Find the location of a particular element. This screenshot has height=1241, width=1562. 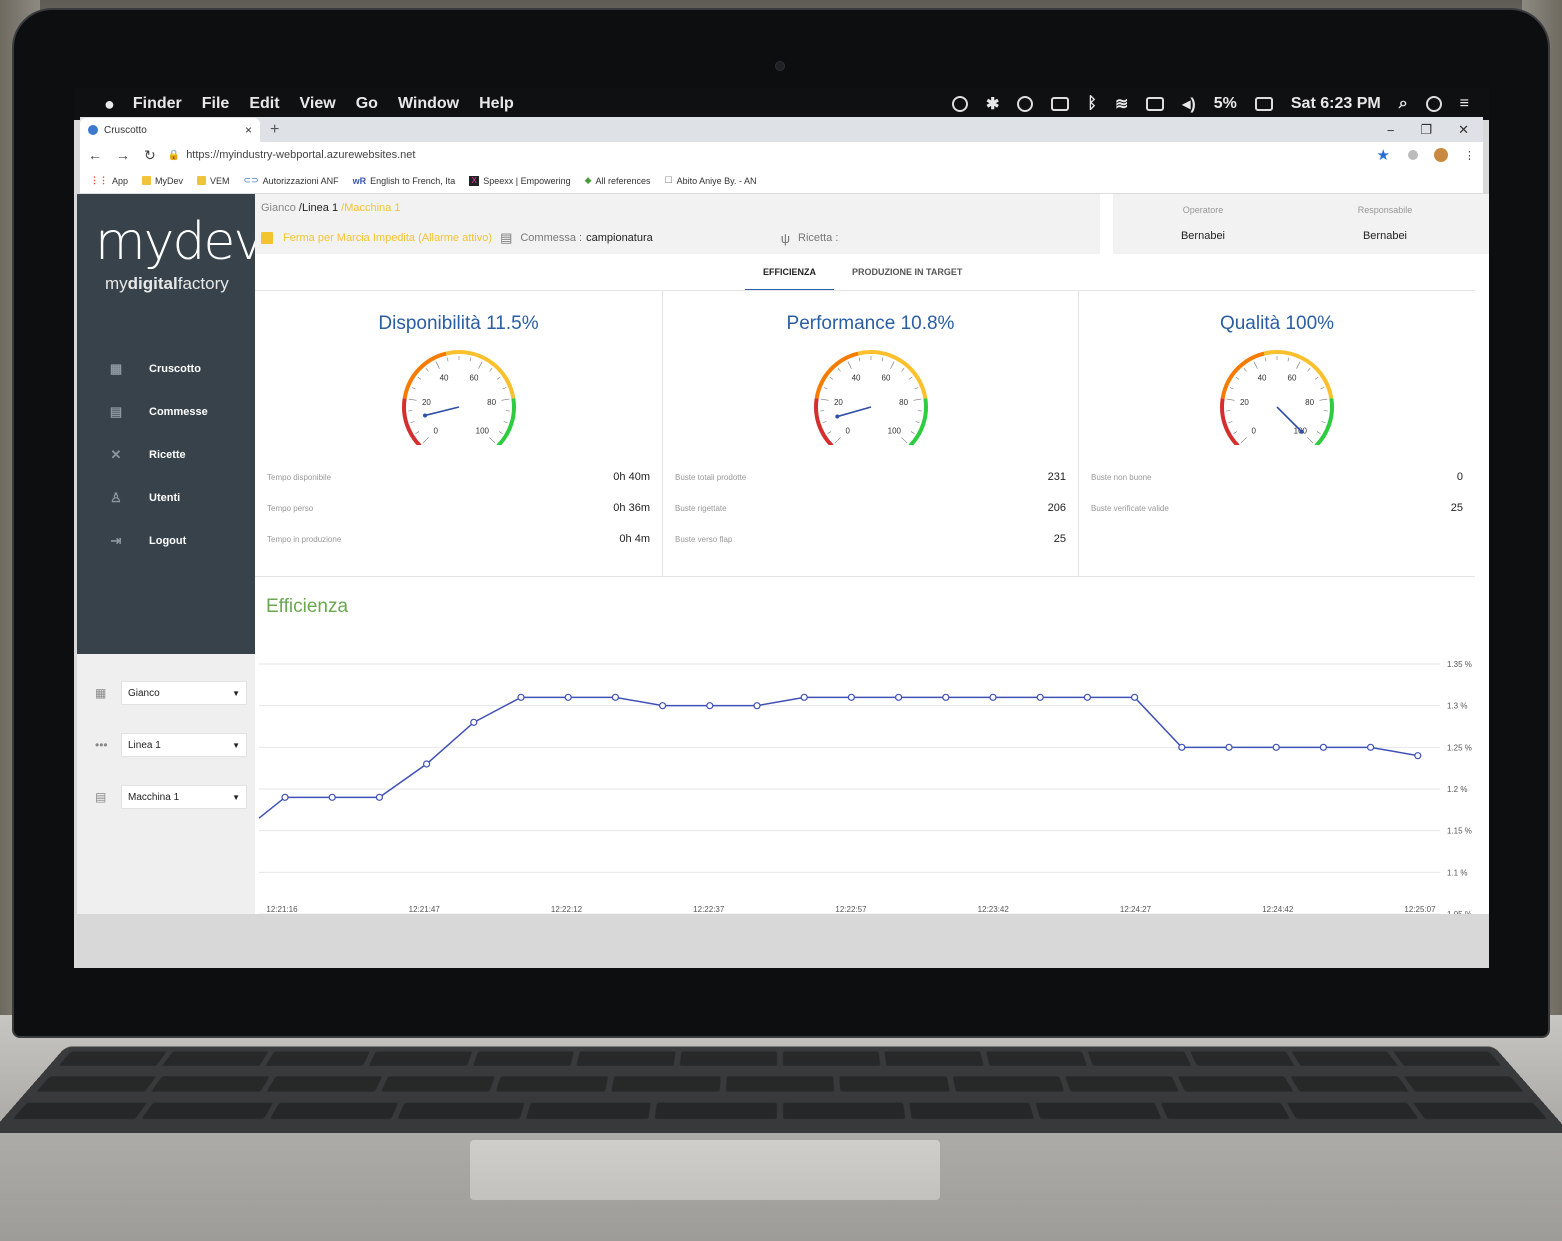

wifi-icon: ≋ is located at coordinates (1121, 104).